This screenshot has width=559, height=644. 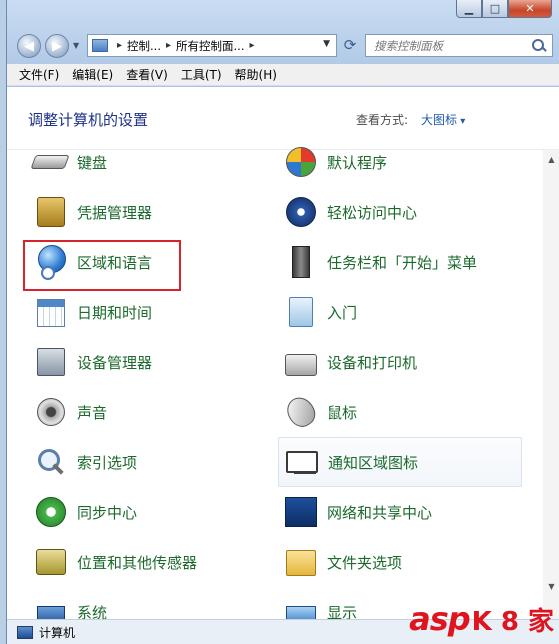 What do you see at coordinates (448, 45) in the screenshot?
I see `search-input` at bounding box center [448, 45].